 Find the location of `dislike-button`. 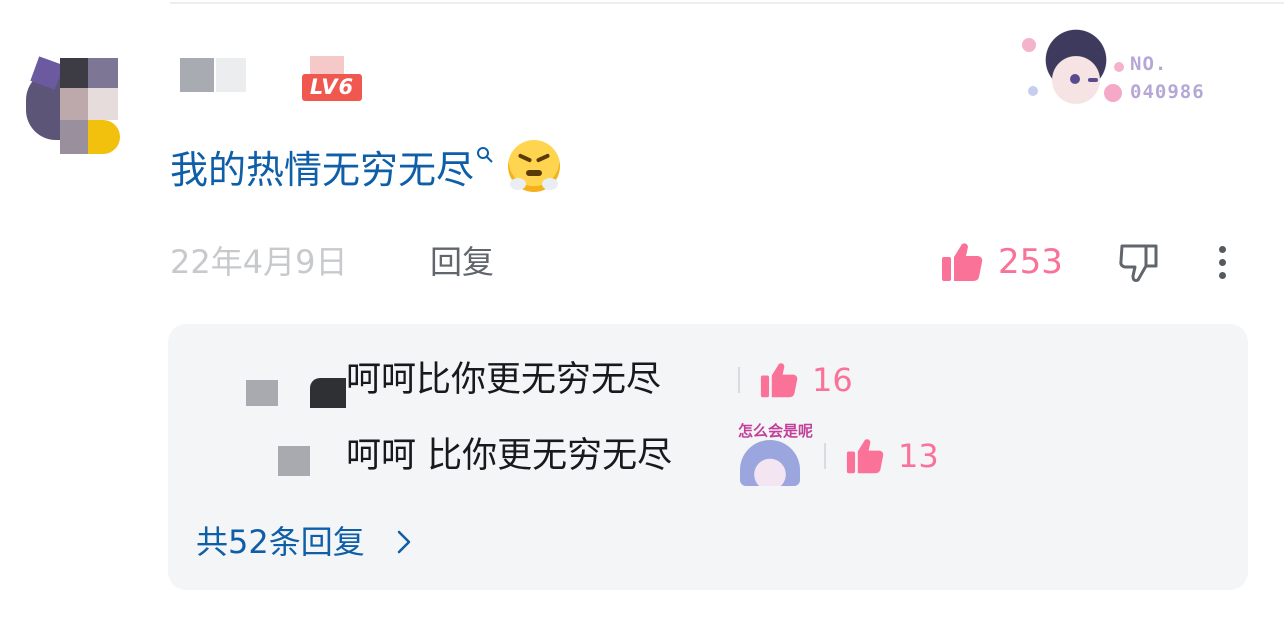

dislike-button is located at coordinates (1139, 263).